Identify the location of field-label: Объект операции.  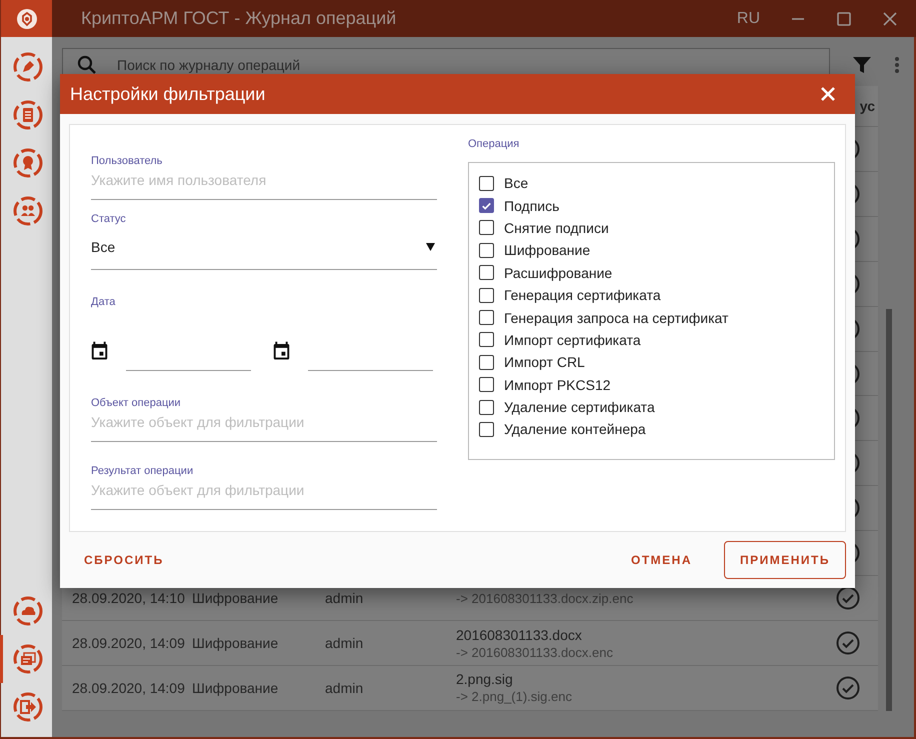
(136, 403).